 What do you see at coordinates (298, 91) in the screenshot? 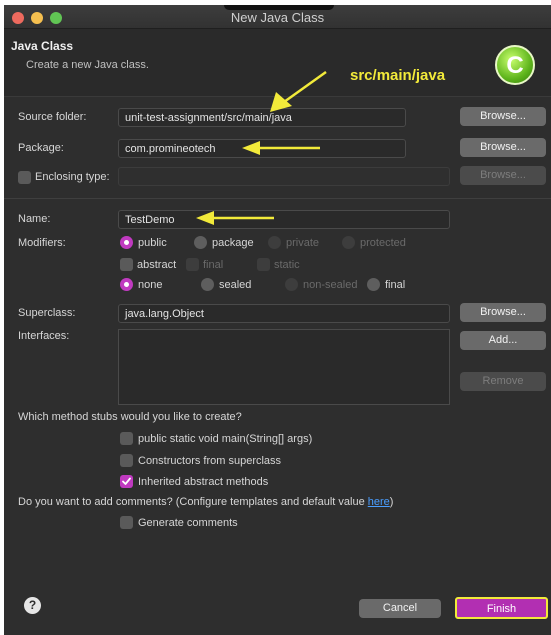
I see `arrow-source-folder-icon` at bounding box center [298, 91].